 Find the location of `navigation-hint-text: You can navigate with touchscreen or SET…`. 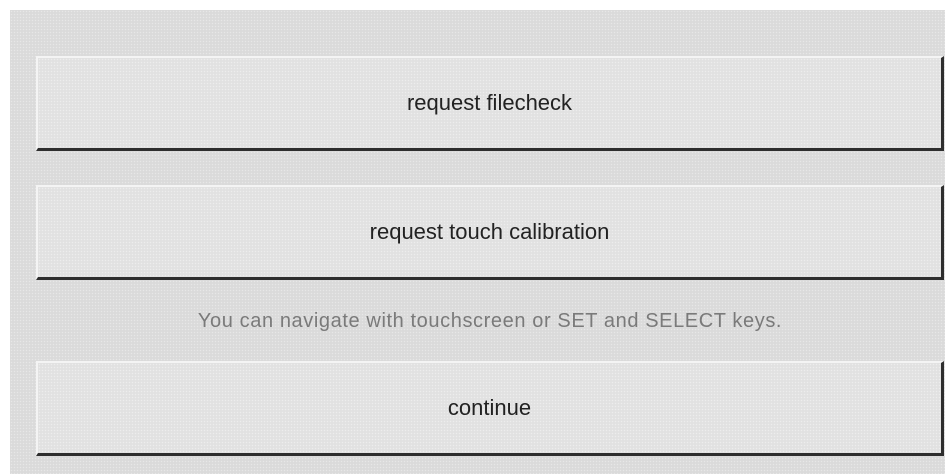

navigation-hint-text: You can navigate with touchscreen or SET… is located at coordinates (490, 321).